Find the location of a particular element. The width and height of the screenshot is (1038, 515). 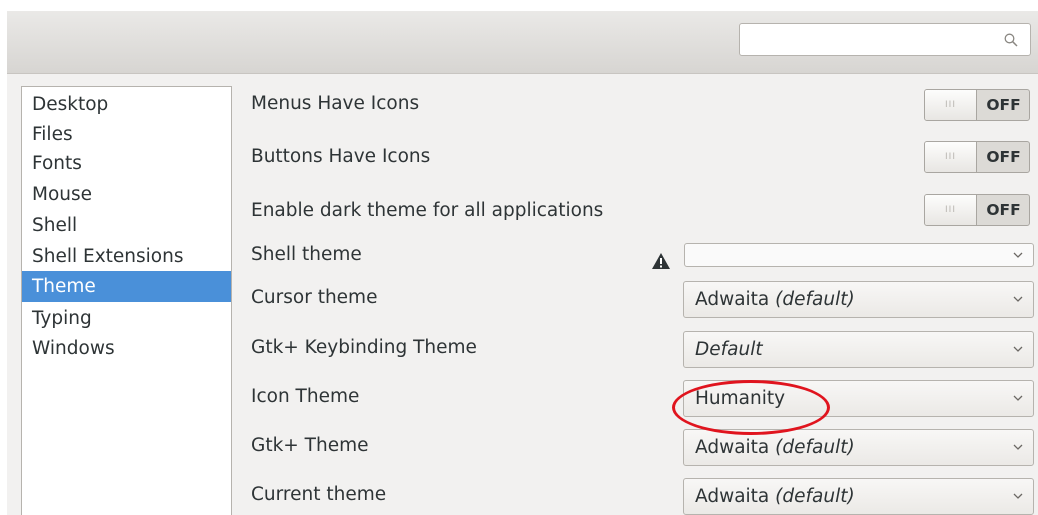

icon-theme-label: Icon Theme is located at coordinates (305, 396).